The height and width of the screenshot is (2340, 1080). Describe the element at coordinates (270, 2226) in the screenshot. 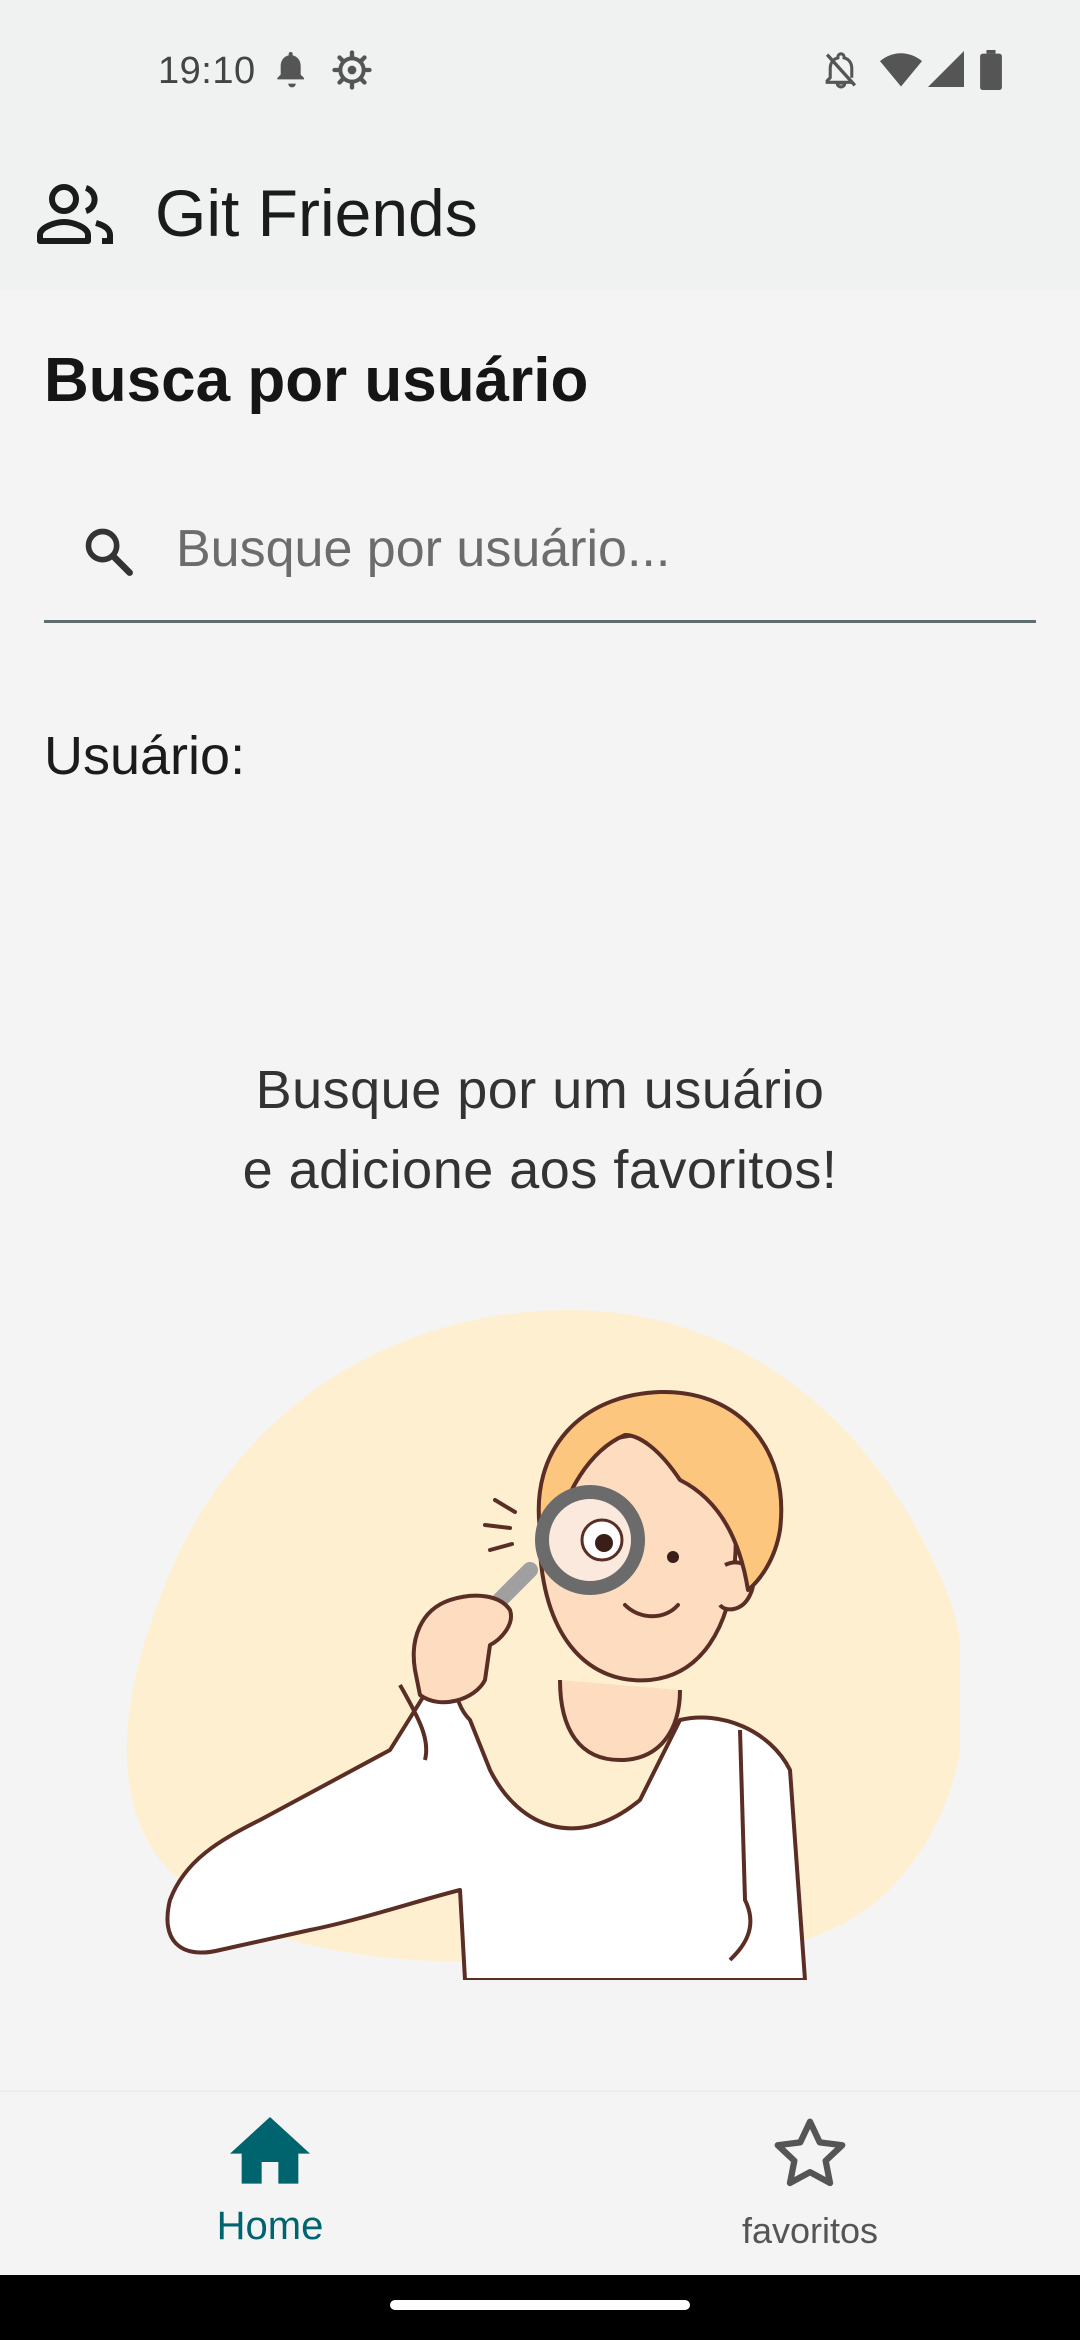

I see `nav-label-home: Home` at that location.